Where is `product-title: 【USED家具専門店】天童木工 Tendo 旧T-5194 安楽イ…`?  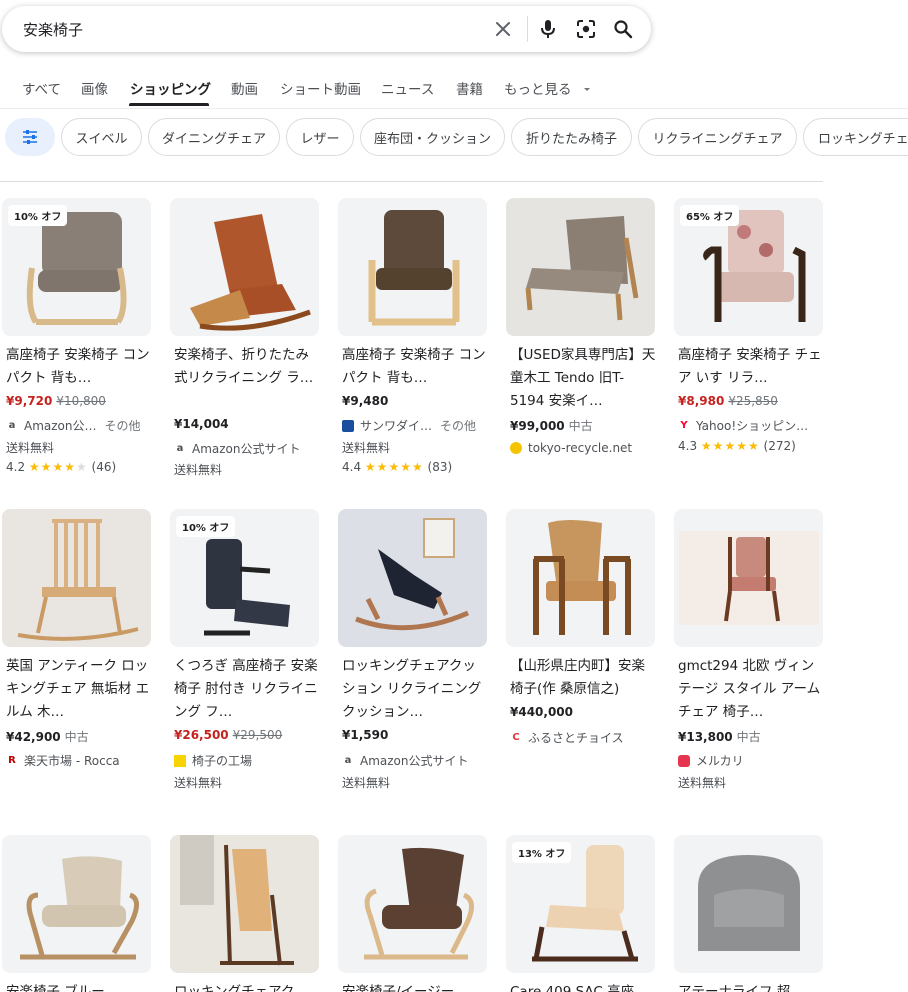
product-title: 【USED家具専門店】天童木工 Tendo 旧T-5194 安楽イ… is located at coordinates (583, 378).